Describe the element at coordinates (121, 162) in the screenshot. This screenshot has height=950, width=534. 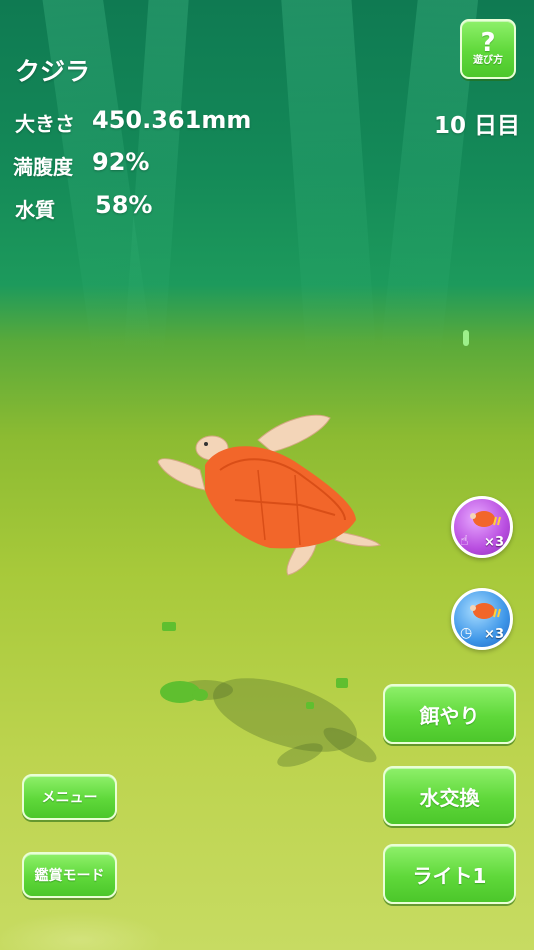
I see `fullness-value: 92%` at that location.